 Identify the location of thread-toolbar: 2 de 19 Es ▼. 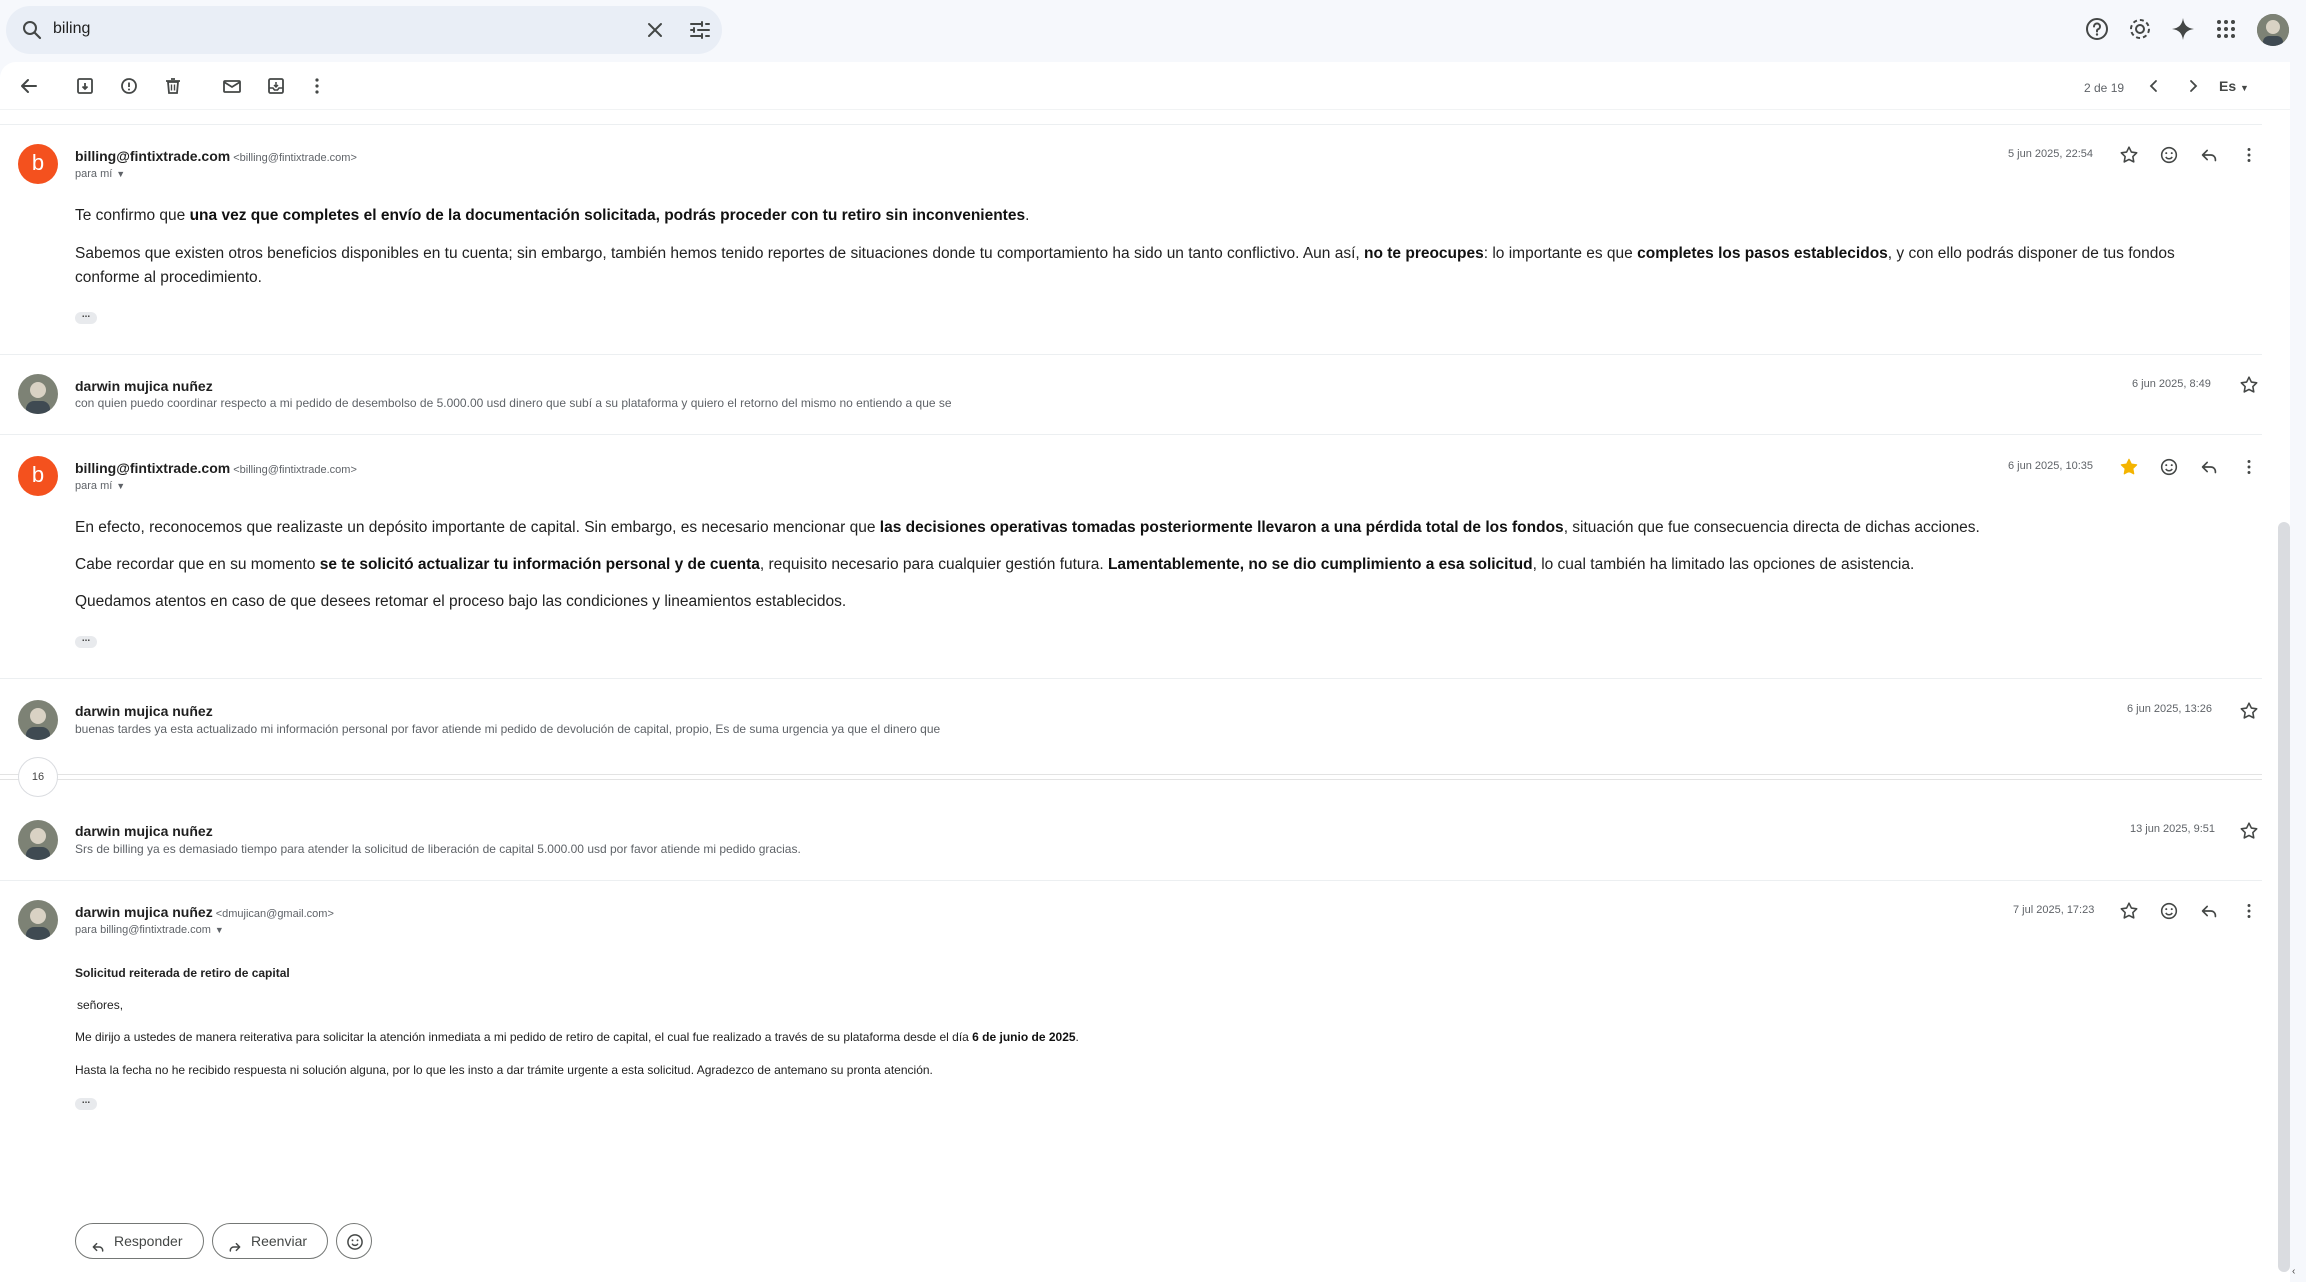
(1145, 86).